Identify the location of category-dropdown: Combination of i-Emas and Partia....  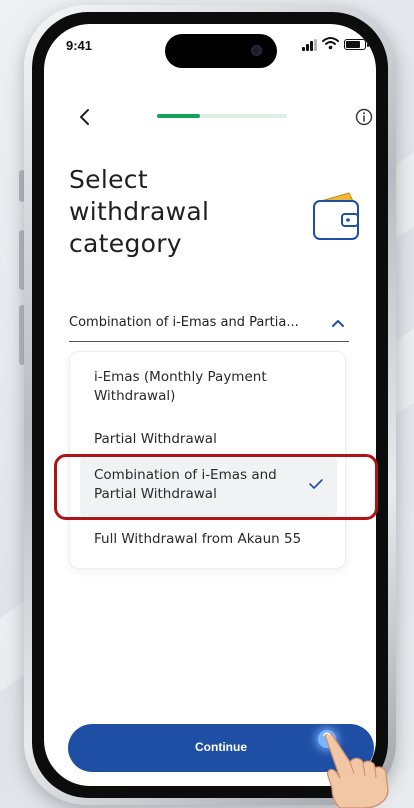
(209, 327).